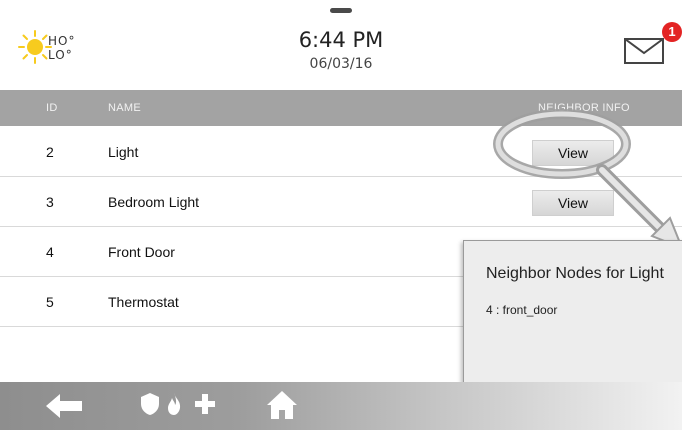  What do you see at coordinates (587, 178) in the screenshot?
I see `magnifier-callout-icon` at bounding box center [587, 178].